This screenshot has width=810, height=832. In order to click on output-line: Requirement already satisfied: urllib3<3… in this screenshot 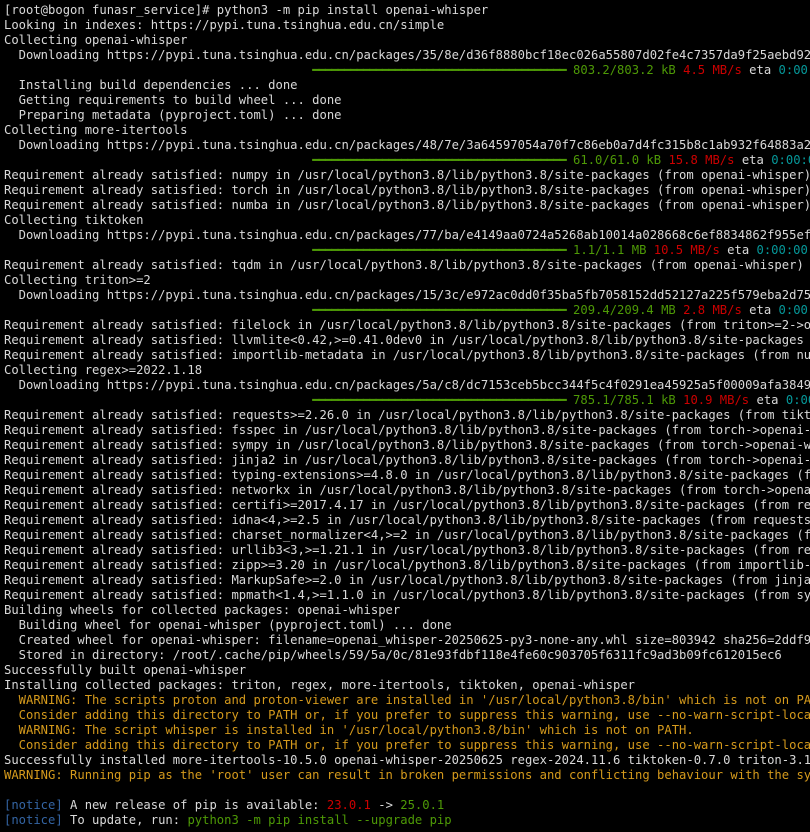, I will do `click(407, 550)`.